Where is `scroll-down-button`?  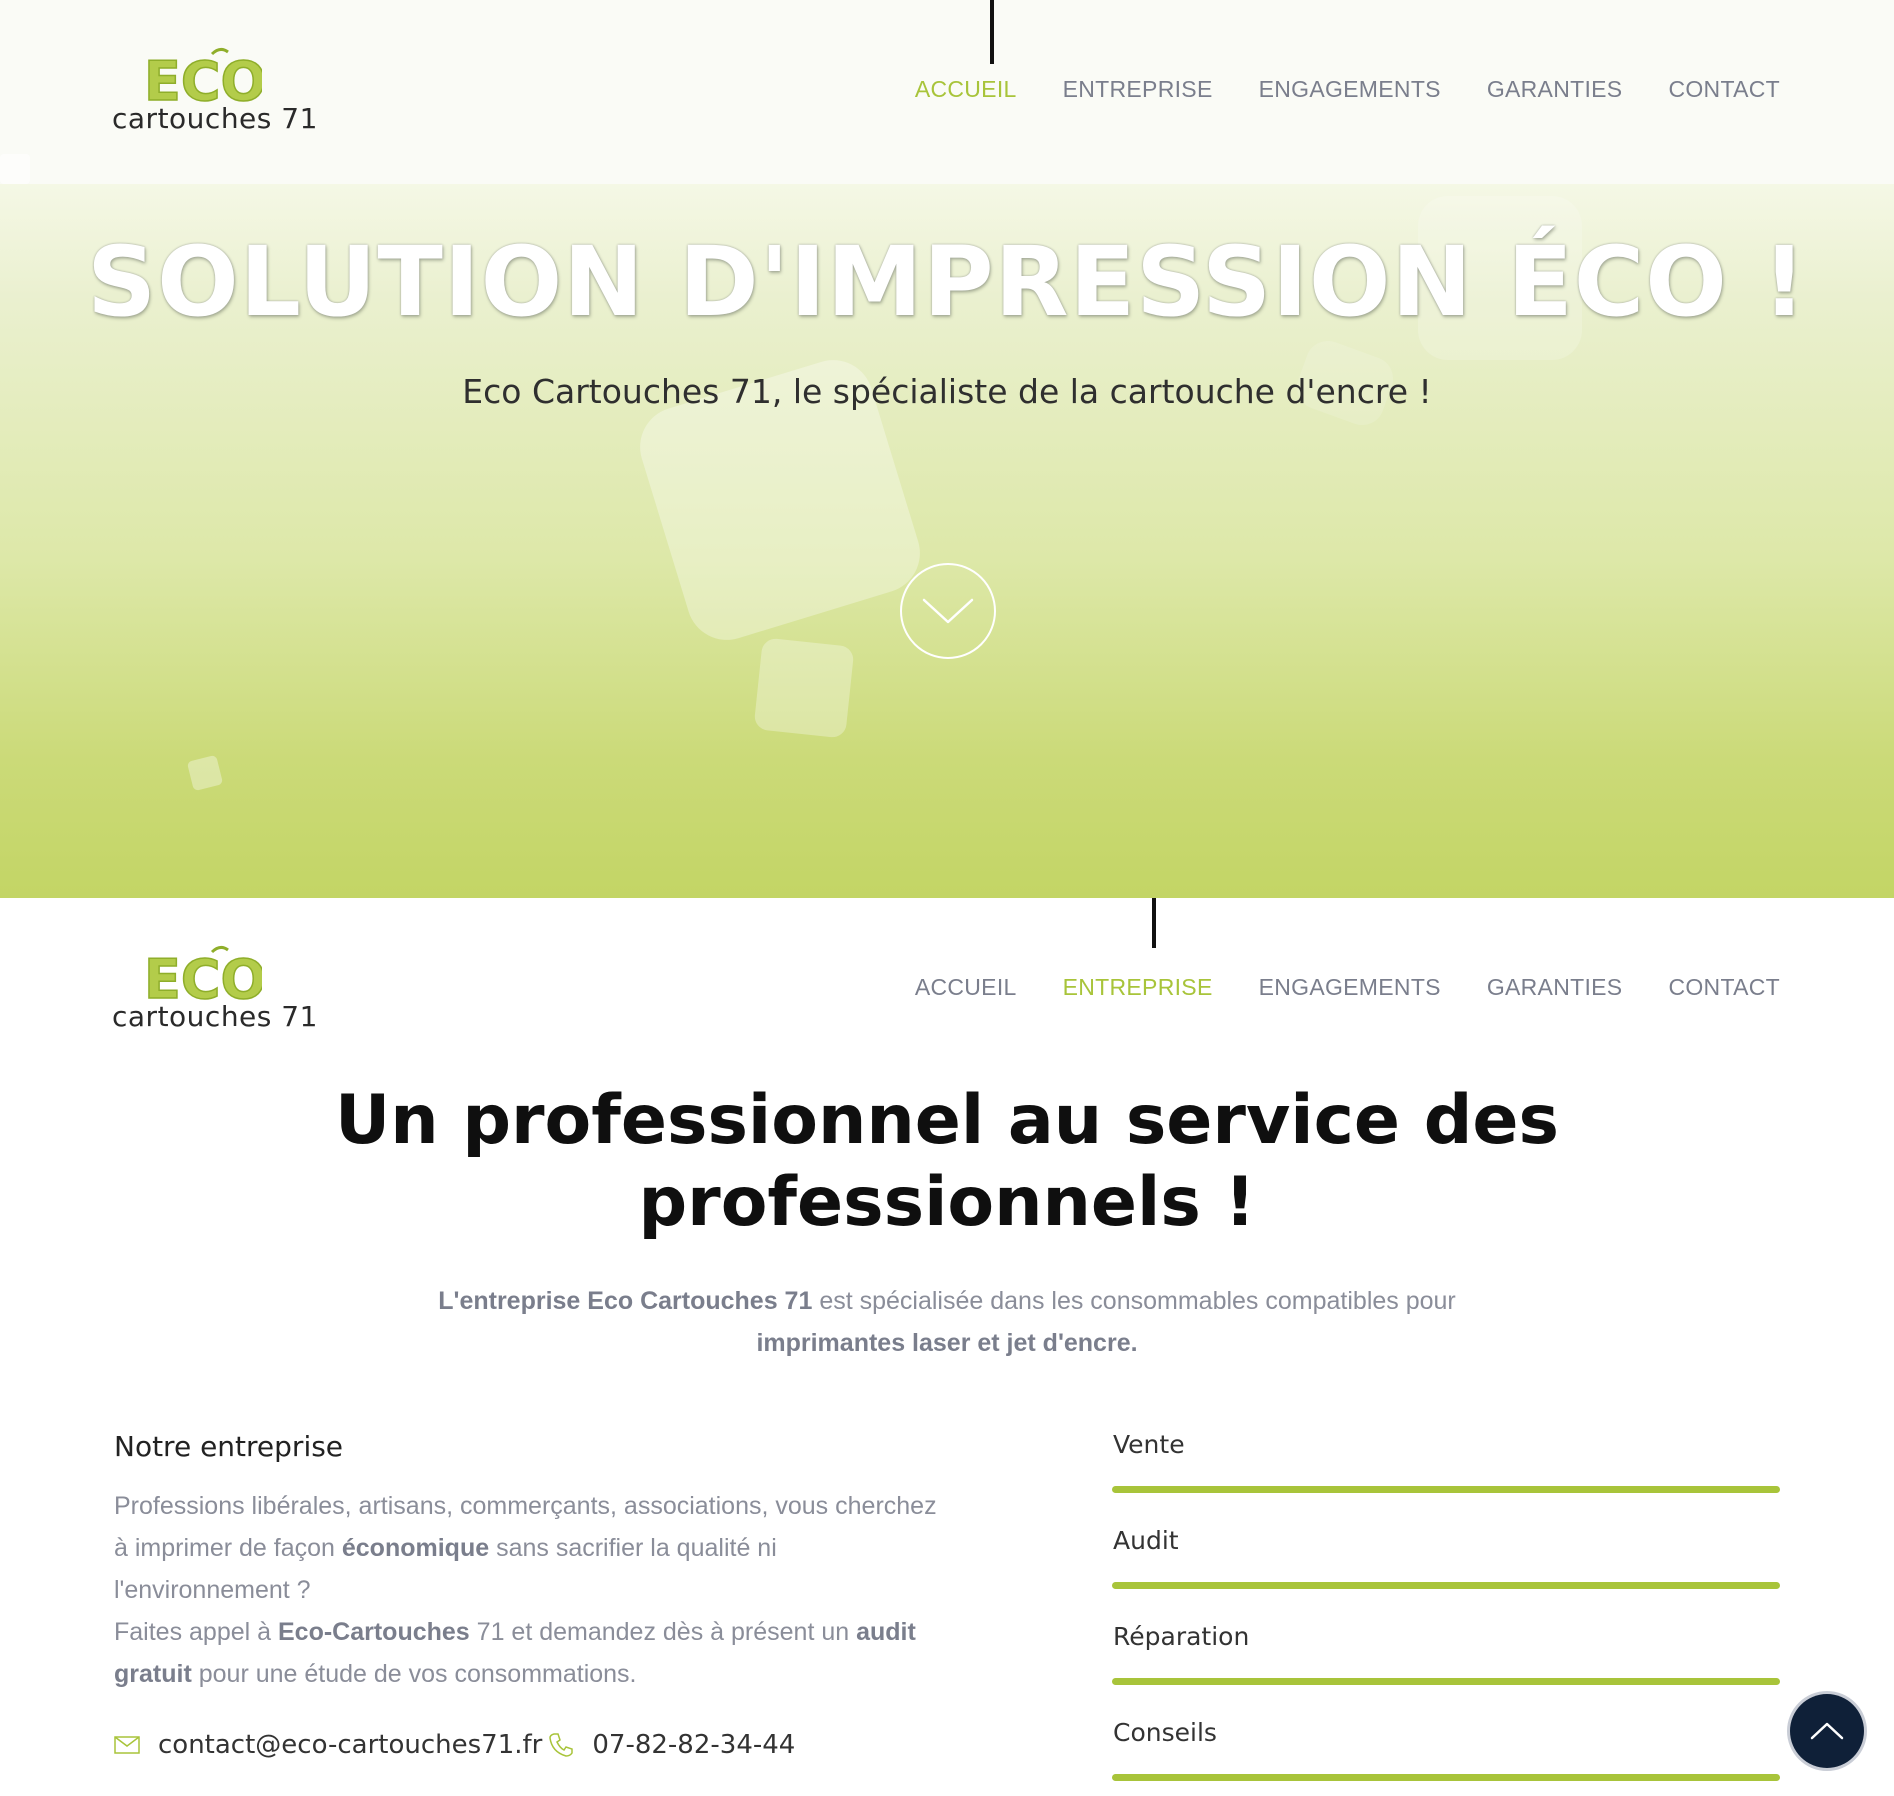
scroll-down-button is located at coordinates (948, 611).